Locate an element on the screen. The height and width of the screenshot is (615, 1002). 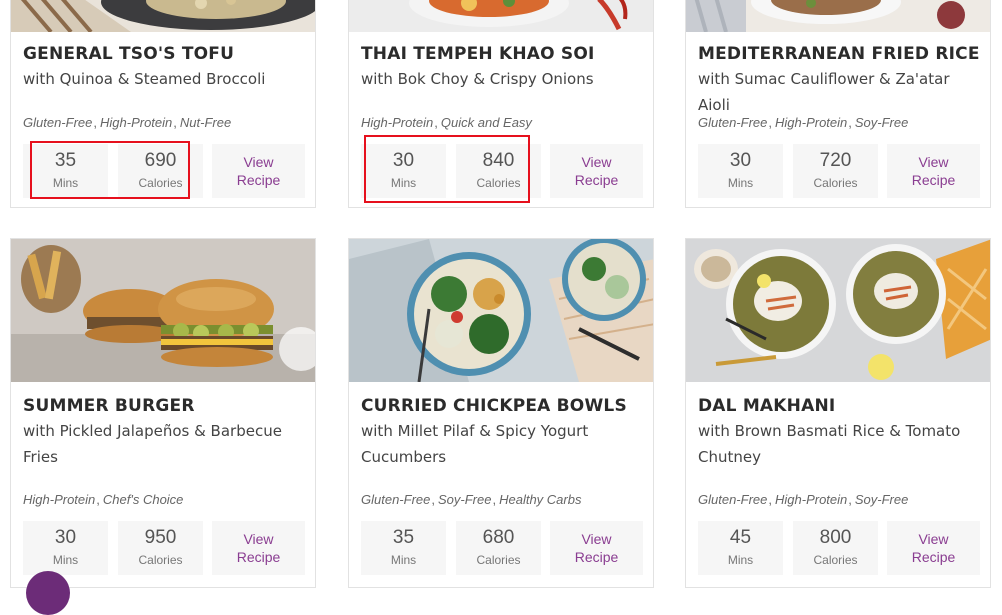
subtitle-line: Chutney is located at coordinates (729, 457).